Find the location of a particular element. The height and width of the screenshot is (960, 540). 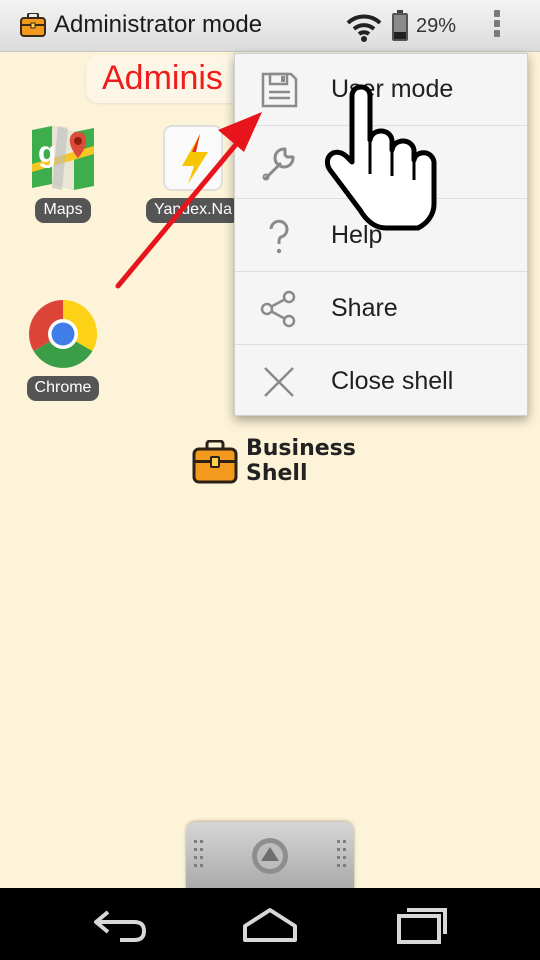

briefcase-icon is located at coordinates (215, 462).